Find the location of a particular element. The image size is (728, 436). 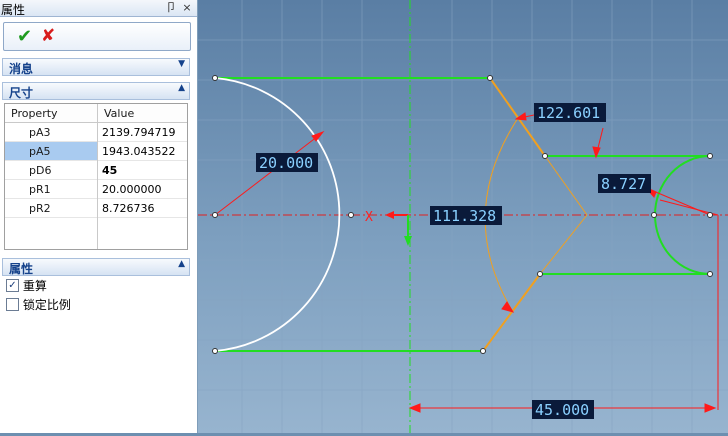

table-row: pD6 45 is located at coordinates (96, 170).